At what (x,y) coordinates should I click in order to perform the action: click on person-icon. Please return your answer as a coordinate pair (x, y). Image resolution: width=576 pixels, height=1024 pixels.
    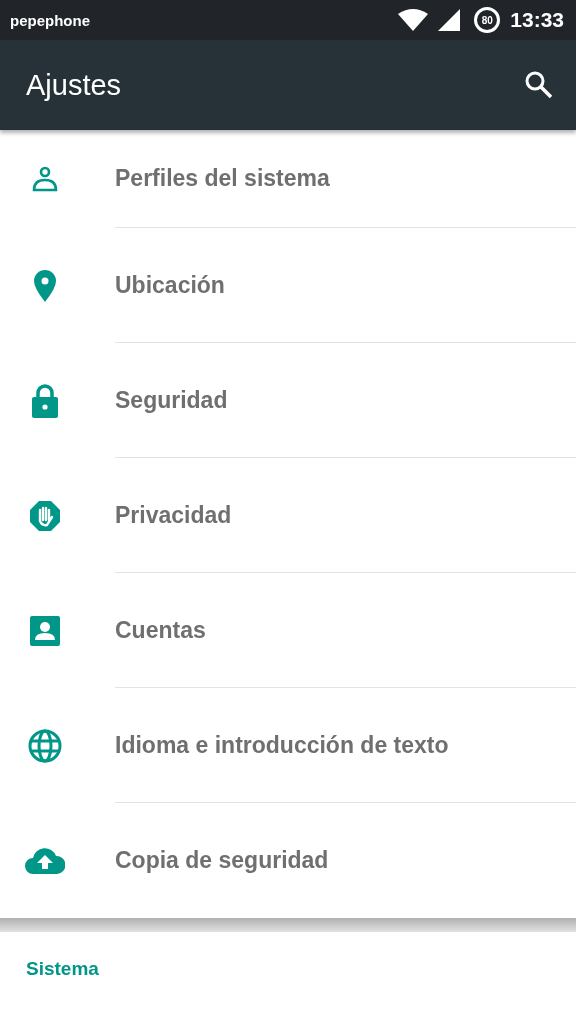
    Looking at the image, I should click on (44, 179).